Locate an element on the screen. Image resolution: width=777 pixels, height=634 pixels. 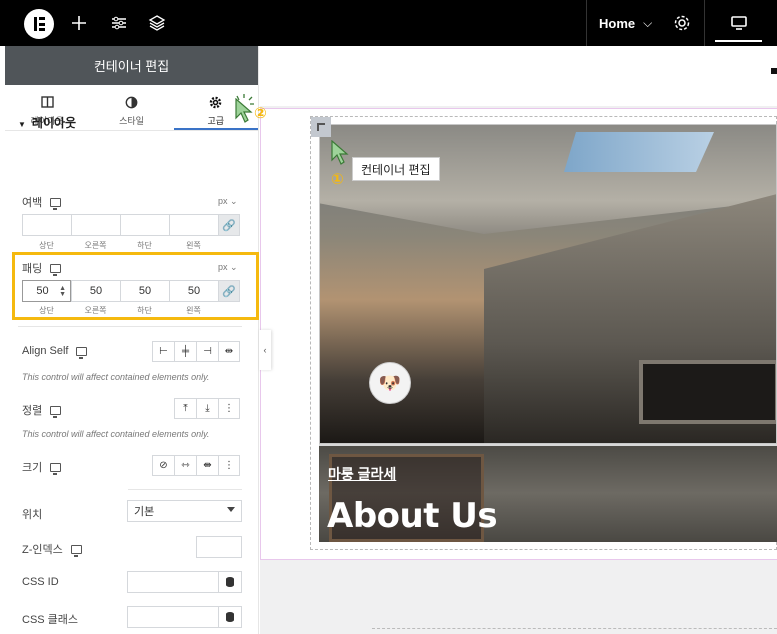
page-selector-label: Home is located at coordinates (617, 23).